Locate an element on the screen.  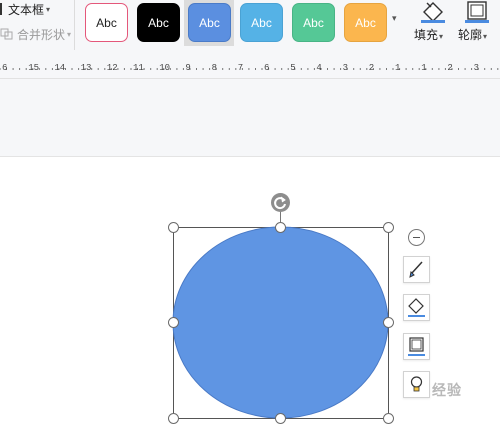
text-box-label: 文本框 is located at coordinates (26, 9).